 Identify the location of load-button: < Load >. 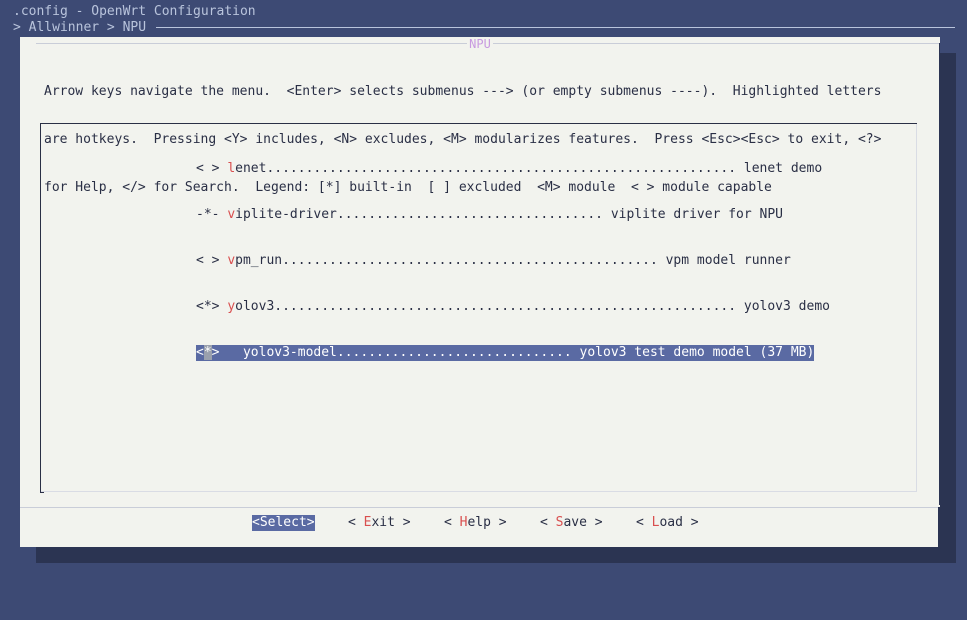
(667, 523).